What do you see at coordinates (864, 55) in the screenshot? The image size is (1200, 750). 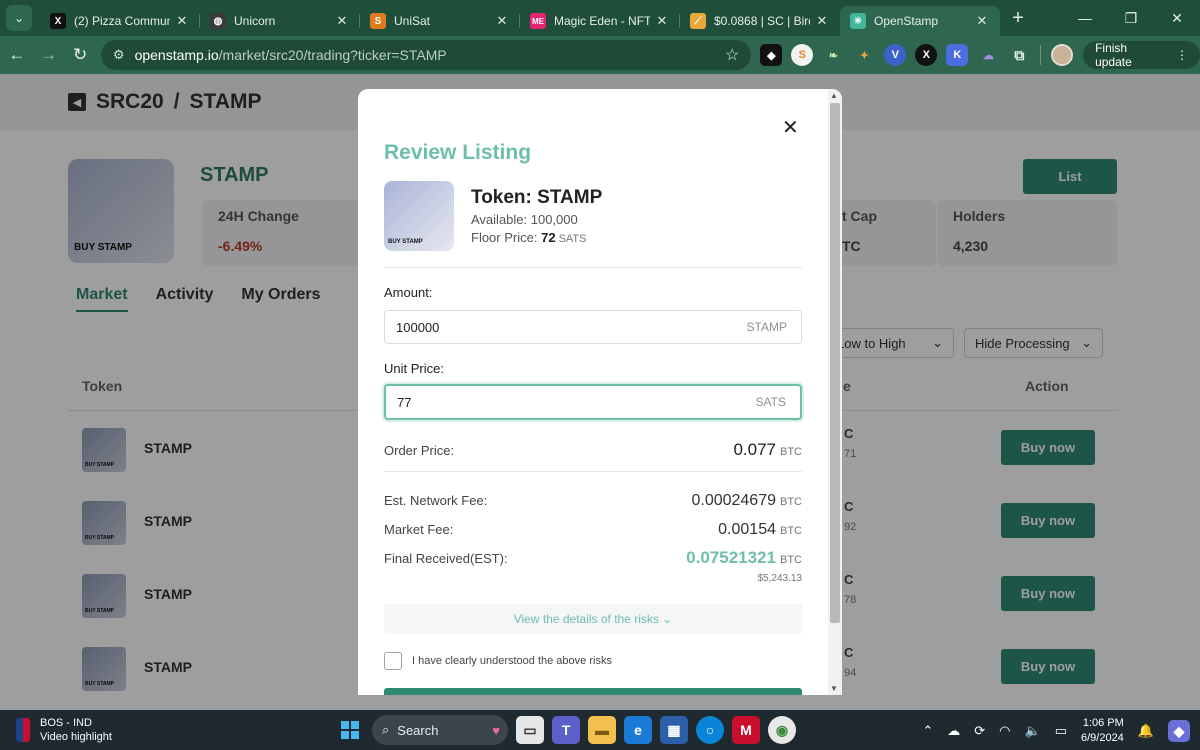 I see `extension-metamask-icon: ✦` at bounding box center [864, 55].